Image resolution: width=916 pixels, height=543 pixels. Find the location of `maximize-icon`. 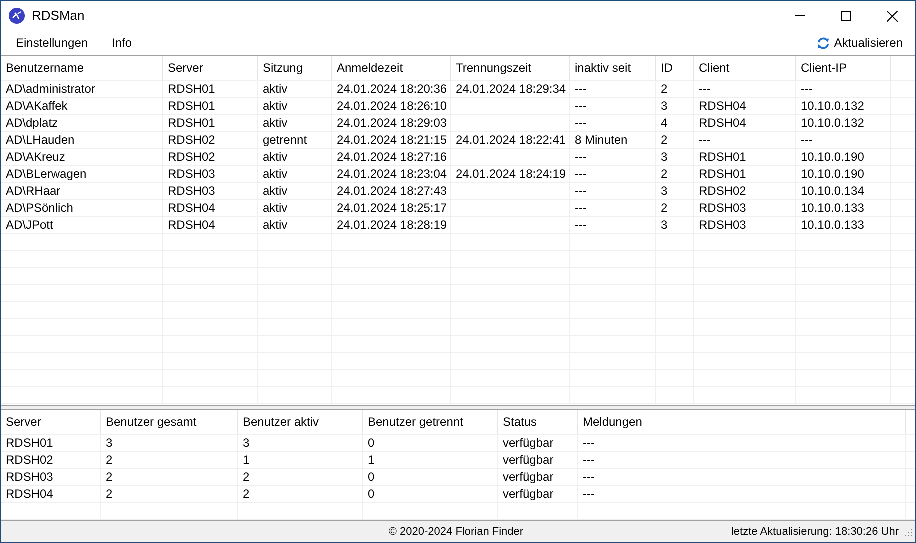

maximize-icon is located at coordinates (846, 16).